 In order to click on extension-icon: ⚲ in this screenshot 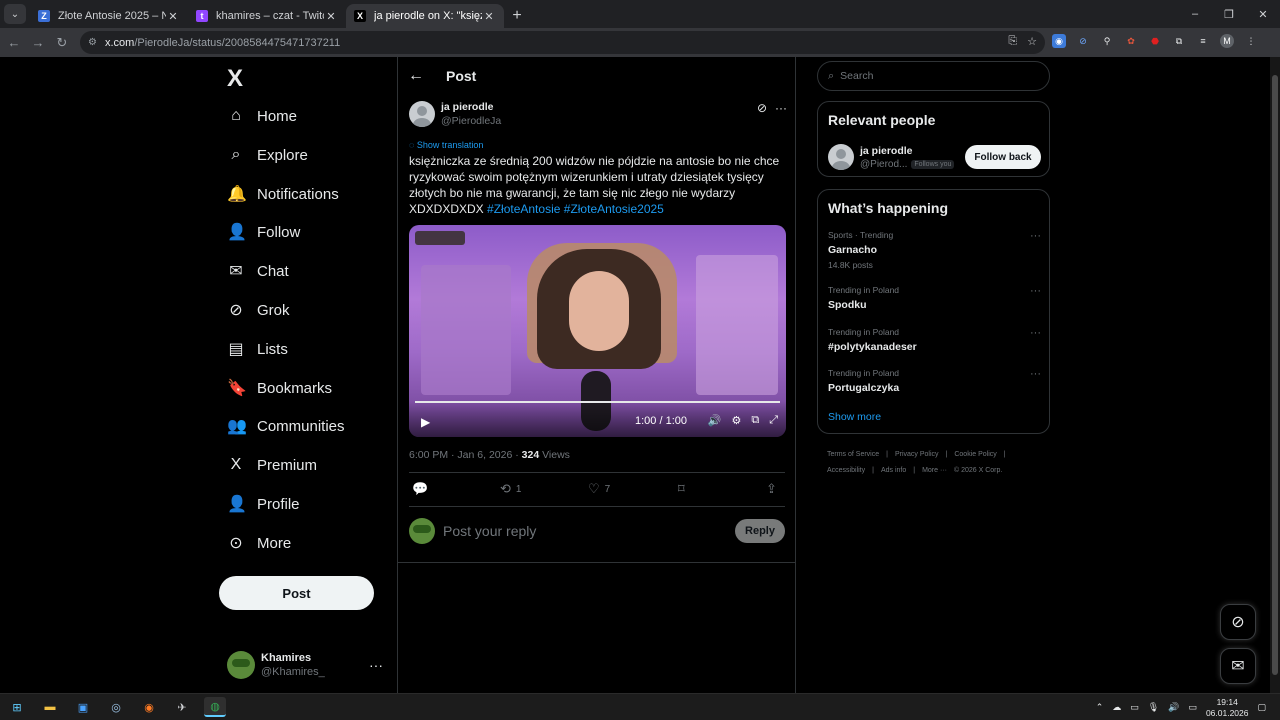, I will do `click(1107, 41)`.